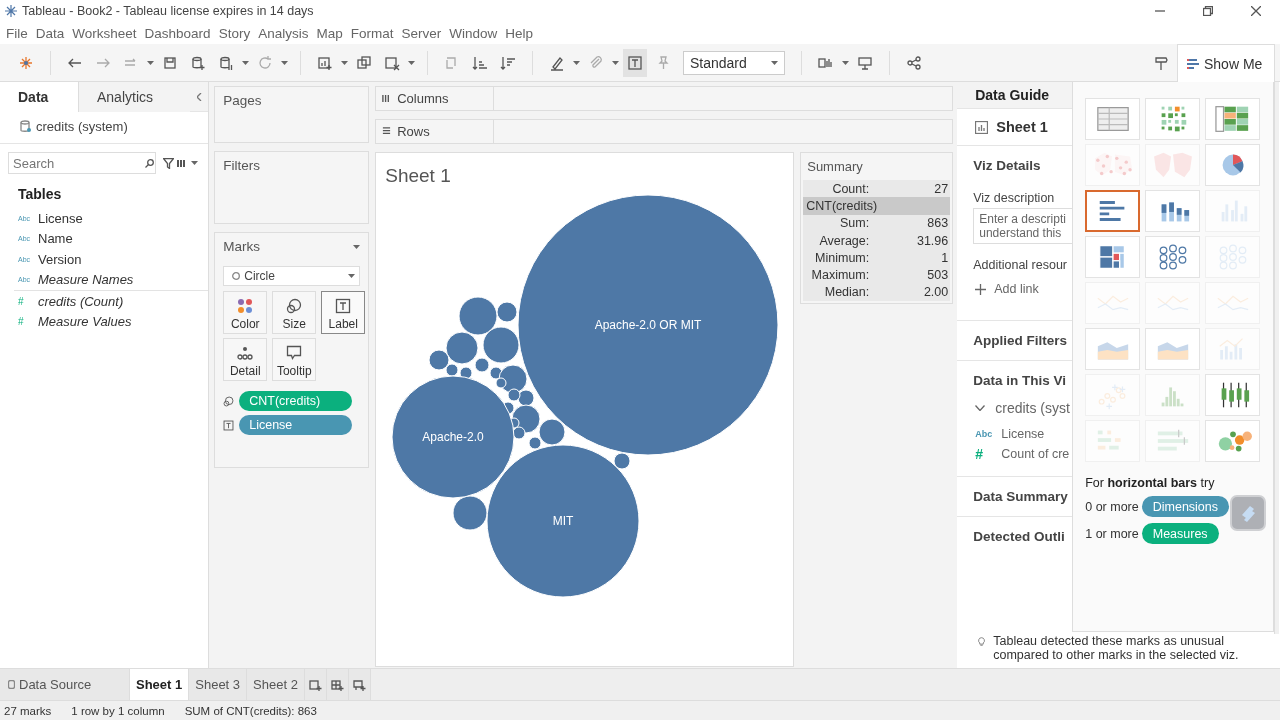 This screenshot has height=720, width=1280. What do you see at coordinates (648, 325) in the screenshot?
I see `bubble-label: Apache-2.0 OR MIT` at bounding box center [648, 325].